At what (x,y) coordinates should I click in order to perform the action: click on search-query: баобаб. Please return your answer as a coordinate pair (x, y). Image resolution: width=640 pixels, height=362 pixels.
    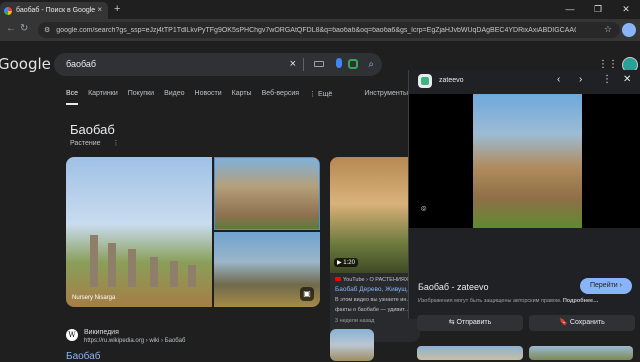
    Looking at the image, I should click on (81, 64).